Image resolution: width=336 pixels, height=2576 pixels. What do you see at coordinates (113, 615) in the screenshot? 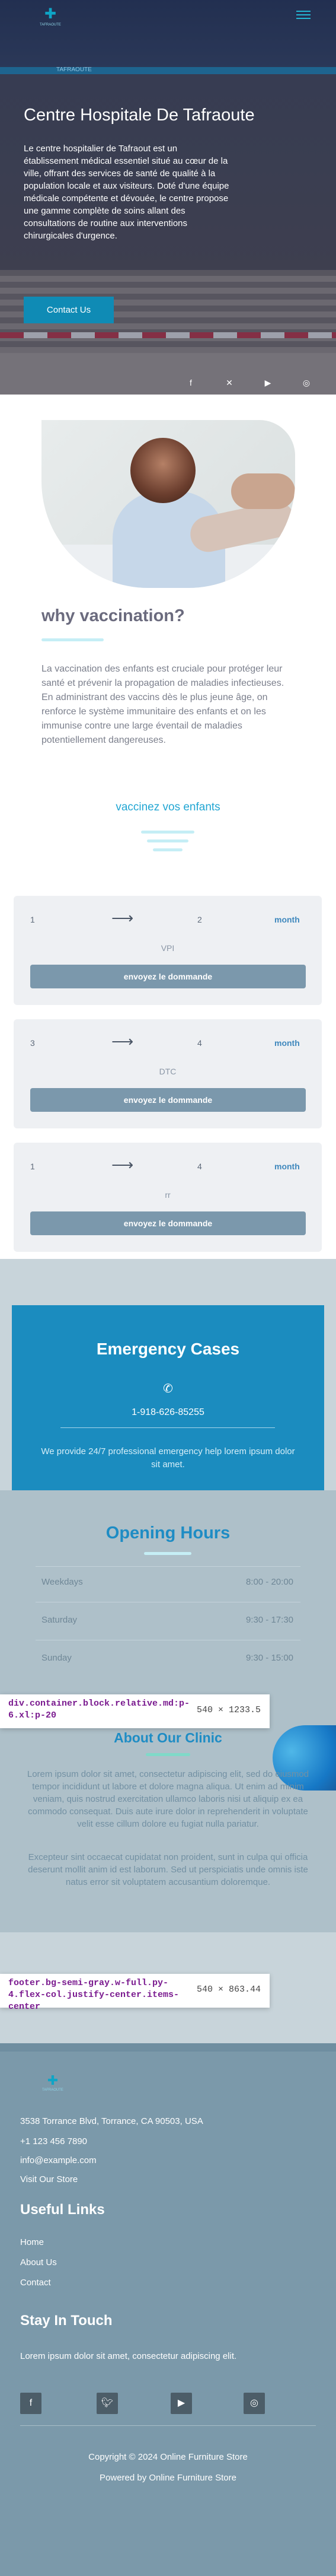
I see `why-vaccination-title: why vaccination?` at bounding box center [113, 615].